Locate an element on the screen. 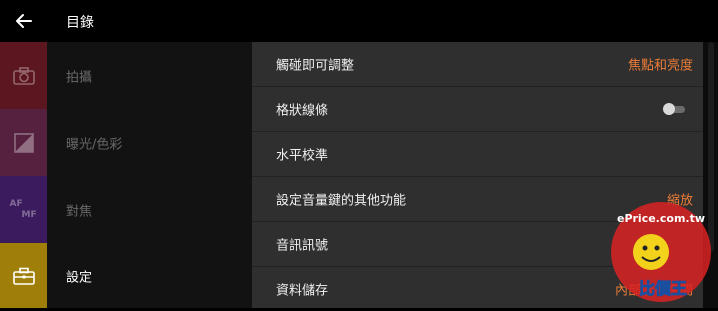  sidebar-item-exposure: 曝光/色彩 is located at coordinates (126, 142).